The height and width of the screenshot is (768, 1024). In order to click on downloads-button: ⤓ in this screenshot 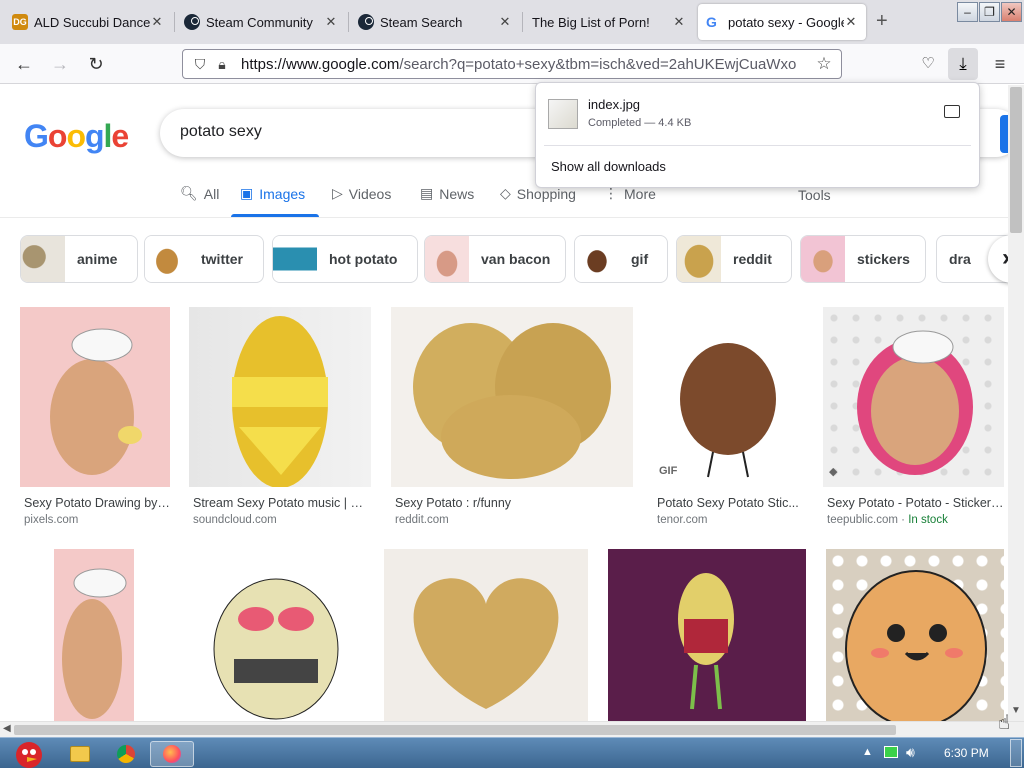, I will do `click(963, 64)`.